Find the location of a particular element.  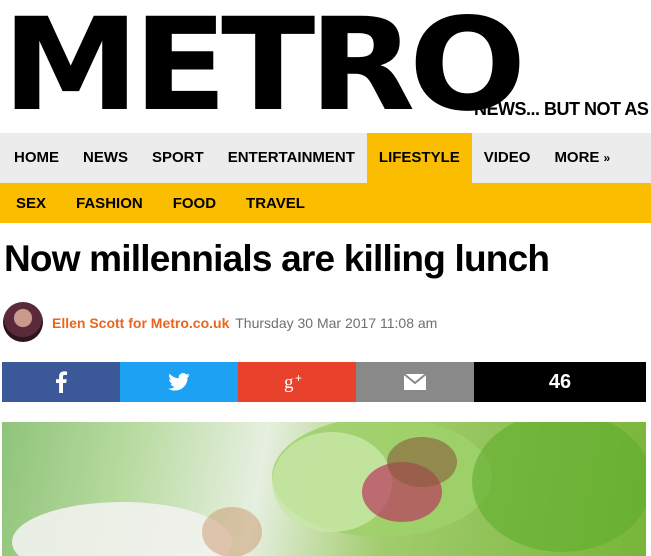

publish-date: Thursday 30 Mar 2017 11:08 am is located at coordinates (336, 323).